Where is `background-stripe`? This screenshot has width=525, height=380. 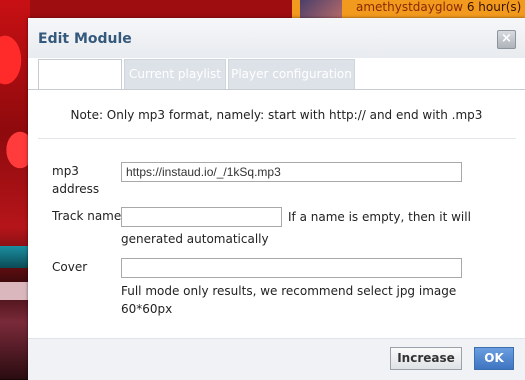
background-stripe is located at coordinates (15, 257).